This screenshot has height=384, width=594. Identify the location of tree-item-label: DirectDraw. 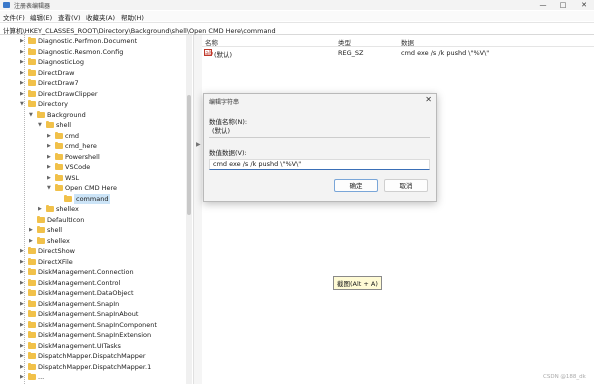
(56, 72).